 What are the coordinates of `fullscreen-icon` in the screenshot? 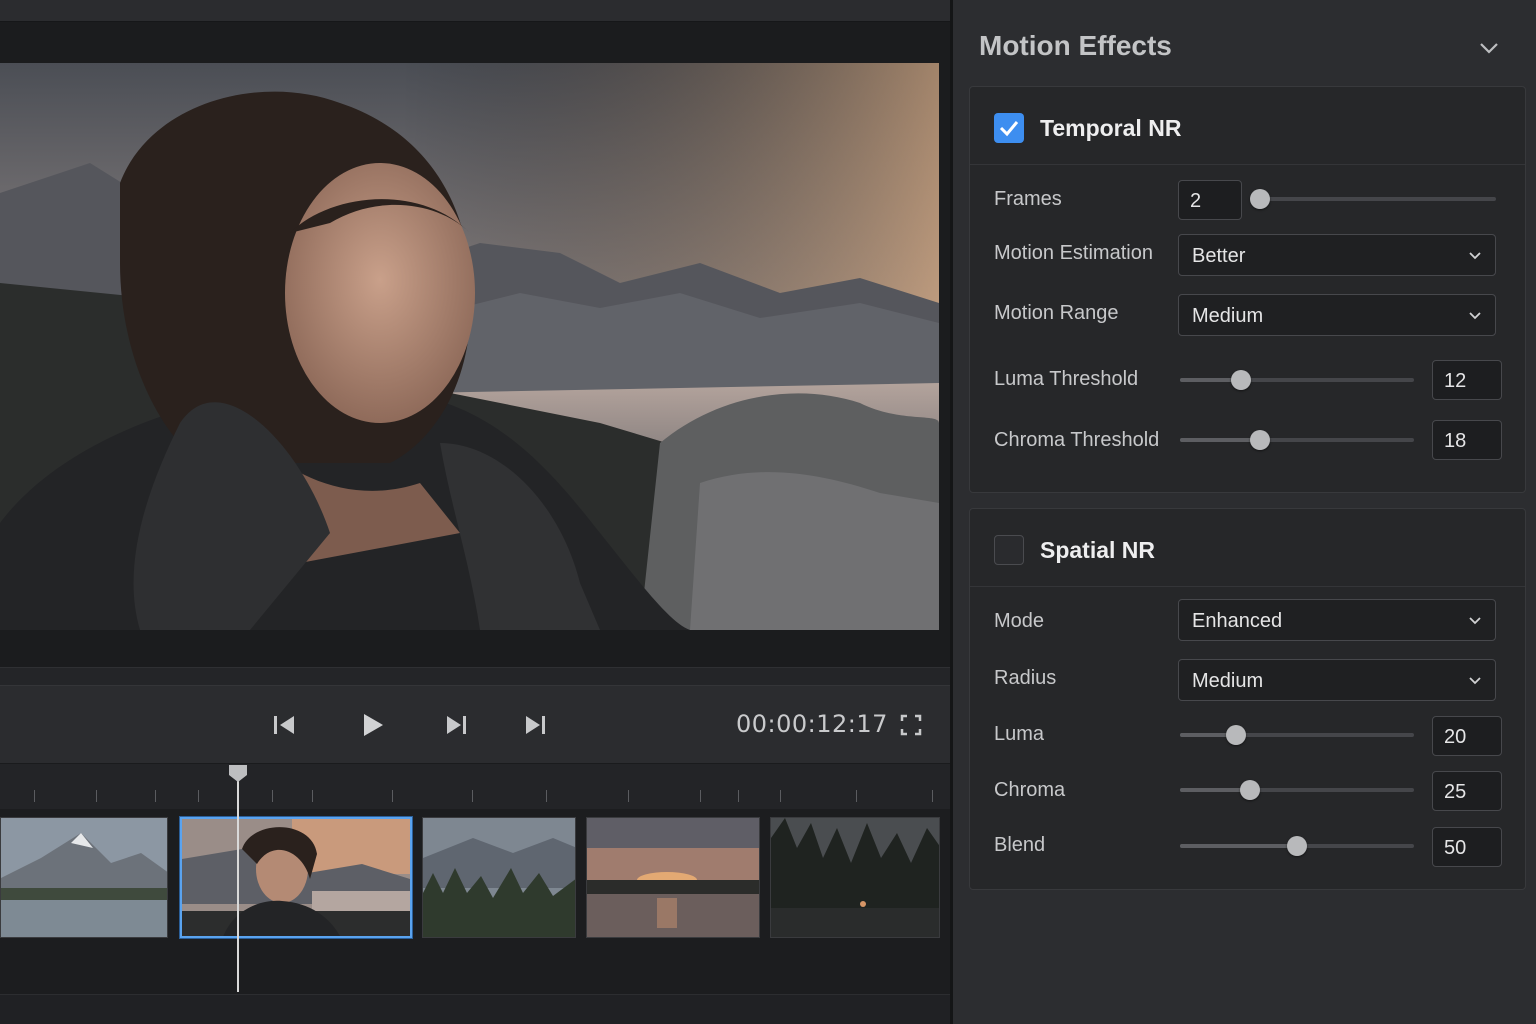 It's located at (911, 725).